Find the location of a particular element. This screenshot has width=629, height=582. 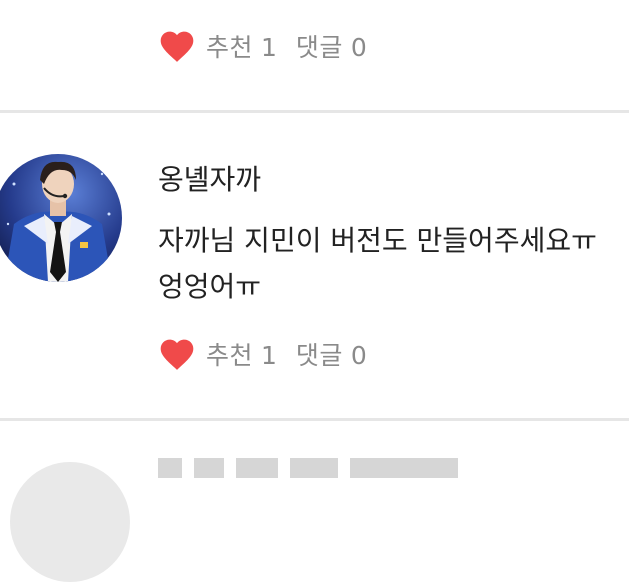

avatar-image is located at coordinates (61, 218).